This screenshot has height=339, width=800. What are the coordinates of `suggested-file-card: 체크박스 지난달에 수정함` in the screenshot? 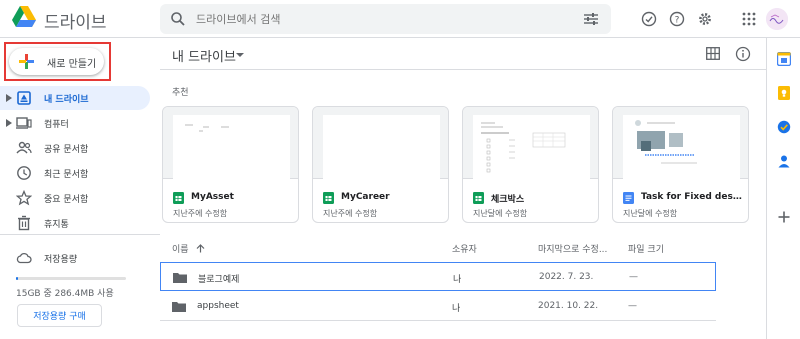 It's located at (530, 164).